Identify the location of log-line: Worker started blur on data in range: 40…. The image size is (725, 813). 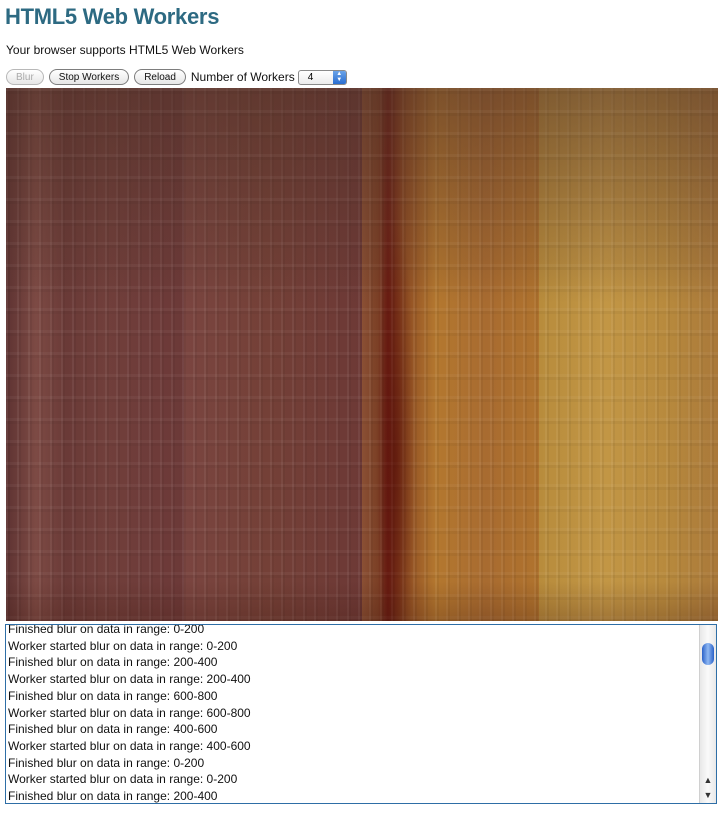
(129, 745).